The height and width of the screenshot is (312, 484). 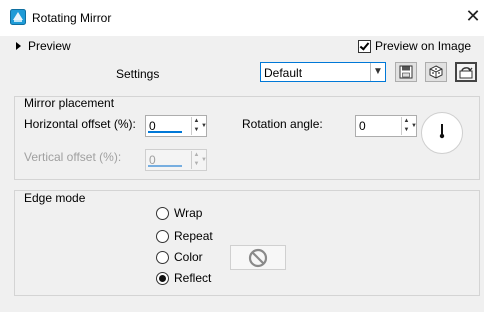 I want to click on radio-repeat: Repeat, so click(x=184, y=236).